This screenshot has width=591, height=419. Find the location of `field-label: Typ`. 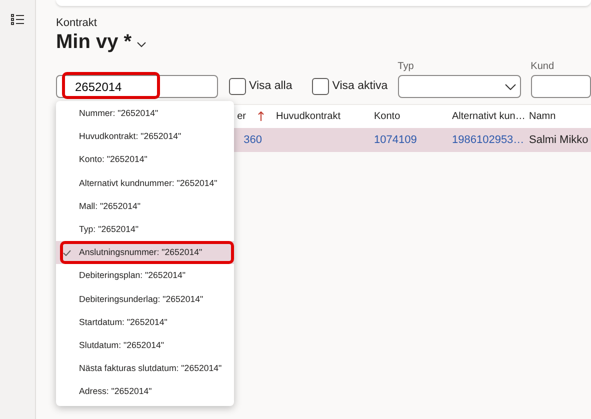

field-label: Typ is located at coordinates (406, 67).